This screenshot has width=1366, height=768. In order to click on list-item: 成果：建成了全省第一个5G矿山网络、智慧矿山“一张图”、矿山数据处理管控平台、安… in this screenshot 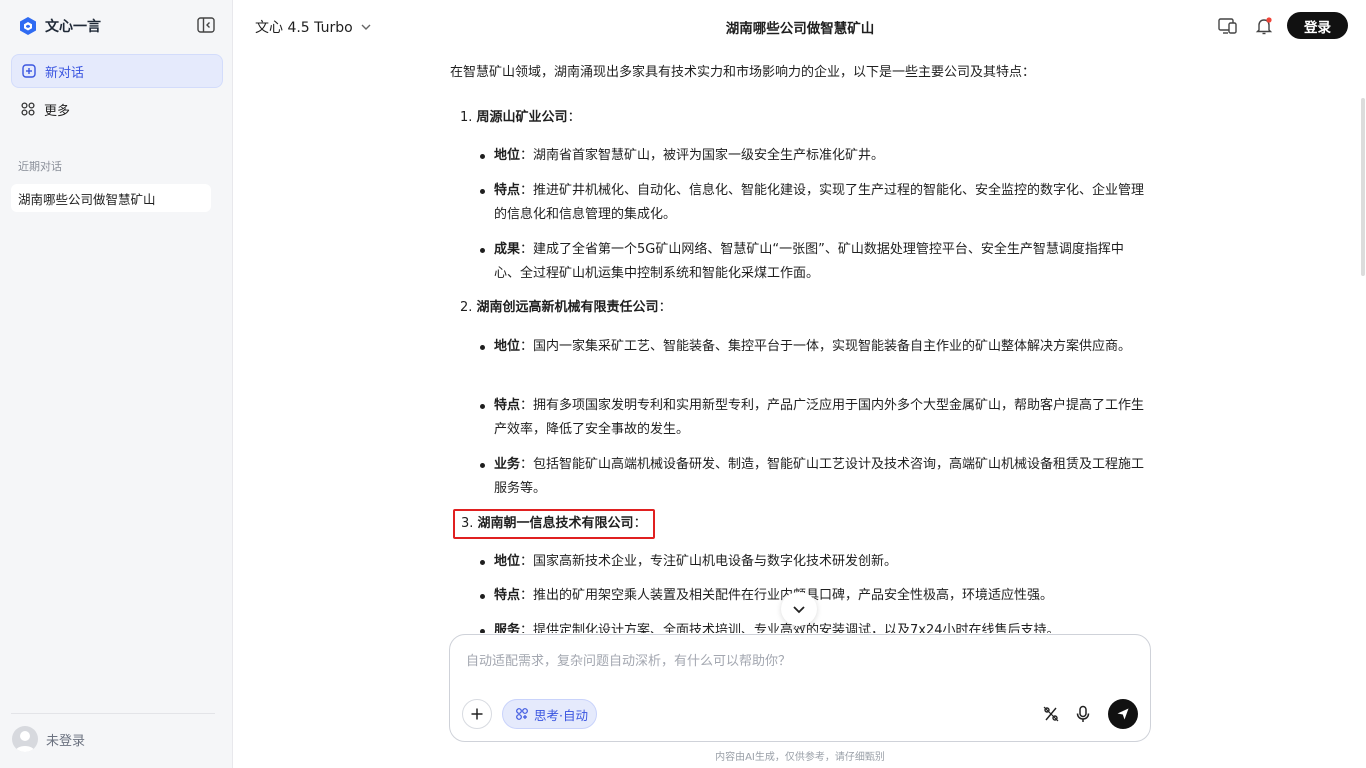, I will do `click(814, 262)`.